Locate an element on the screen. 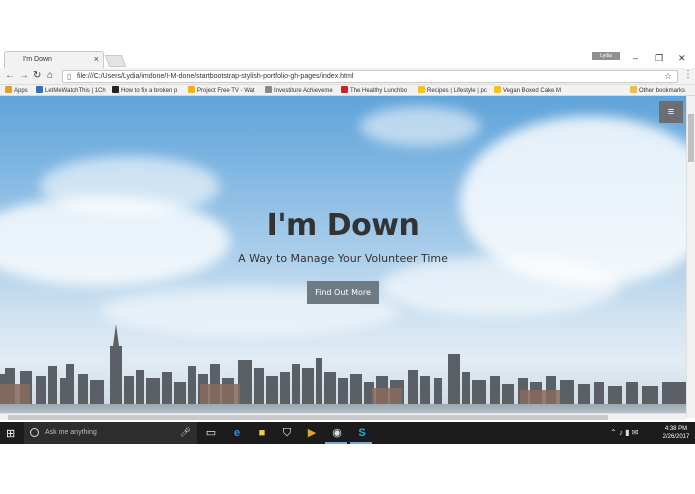 This screenshot has width=695, height=494. browser-menu-icon: ⋮ is located at coordinates (688, 74).